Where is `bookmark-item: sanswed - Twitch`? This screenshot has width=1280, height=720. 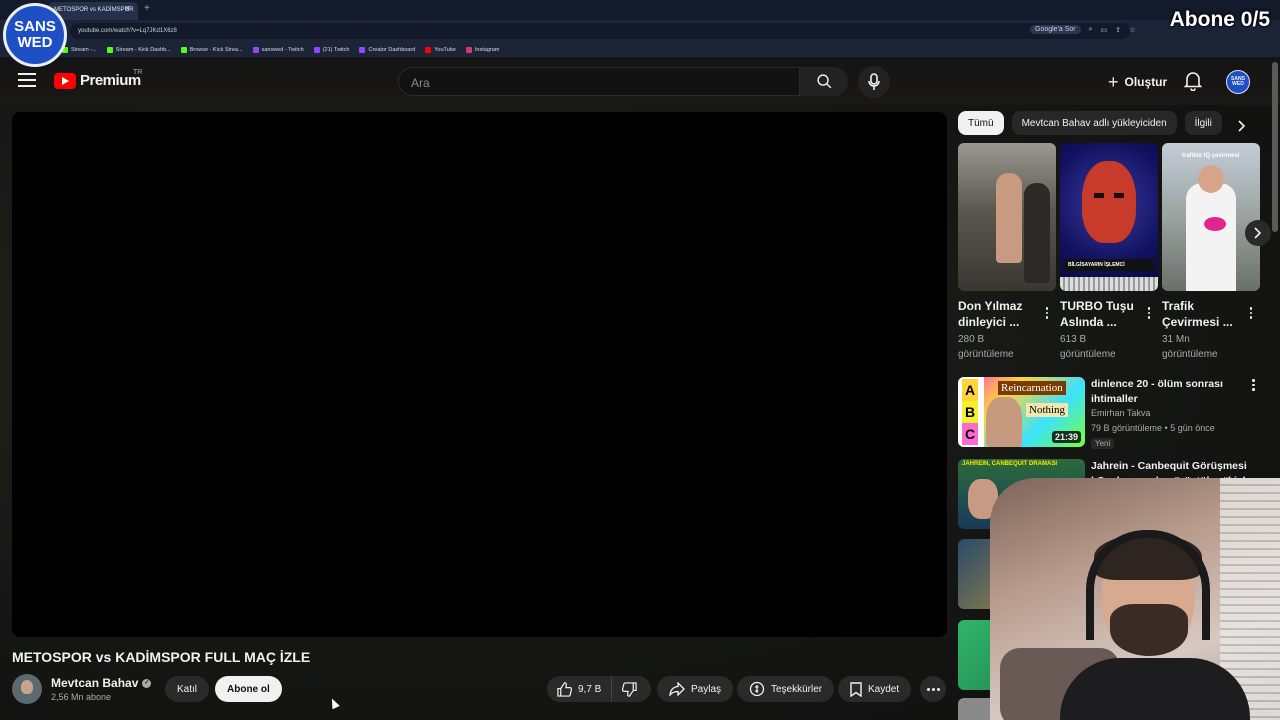 bookmark-item: sanswed - Twitch is located at coordinates (278, 49).